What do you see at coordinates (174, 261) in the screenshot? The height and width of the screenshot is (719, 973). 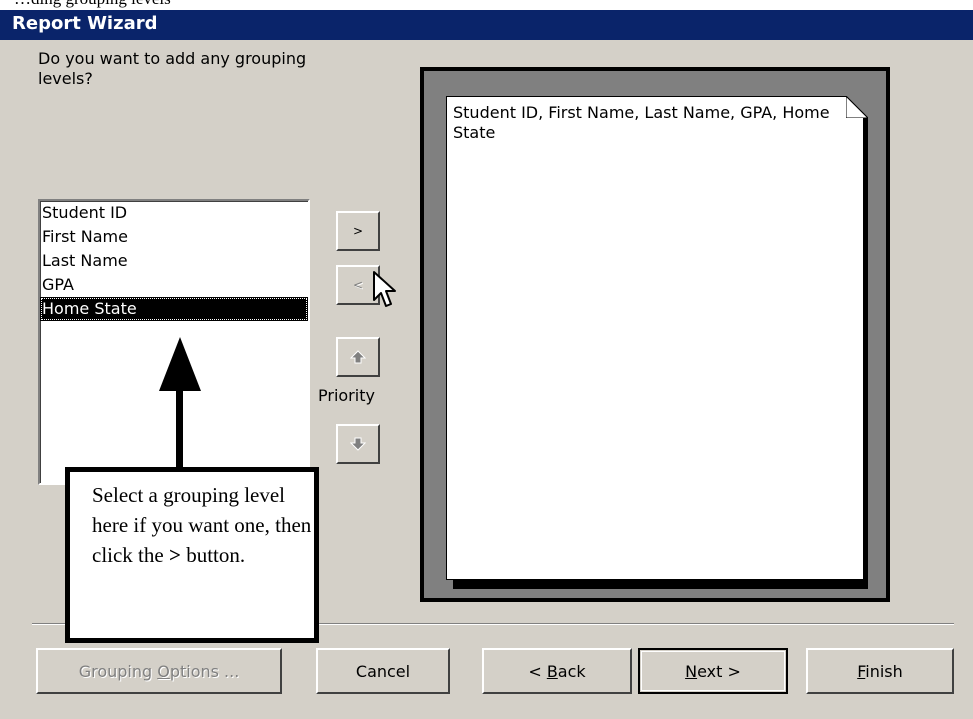 I see `list-item: Last Name` at bounding box center [174, 261].